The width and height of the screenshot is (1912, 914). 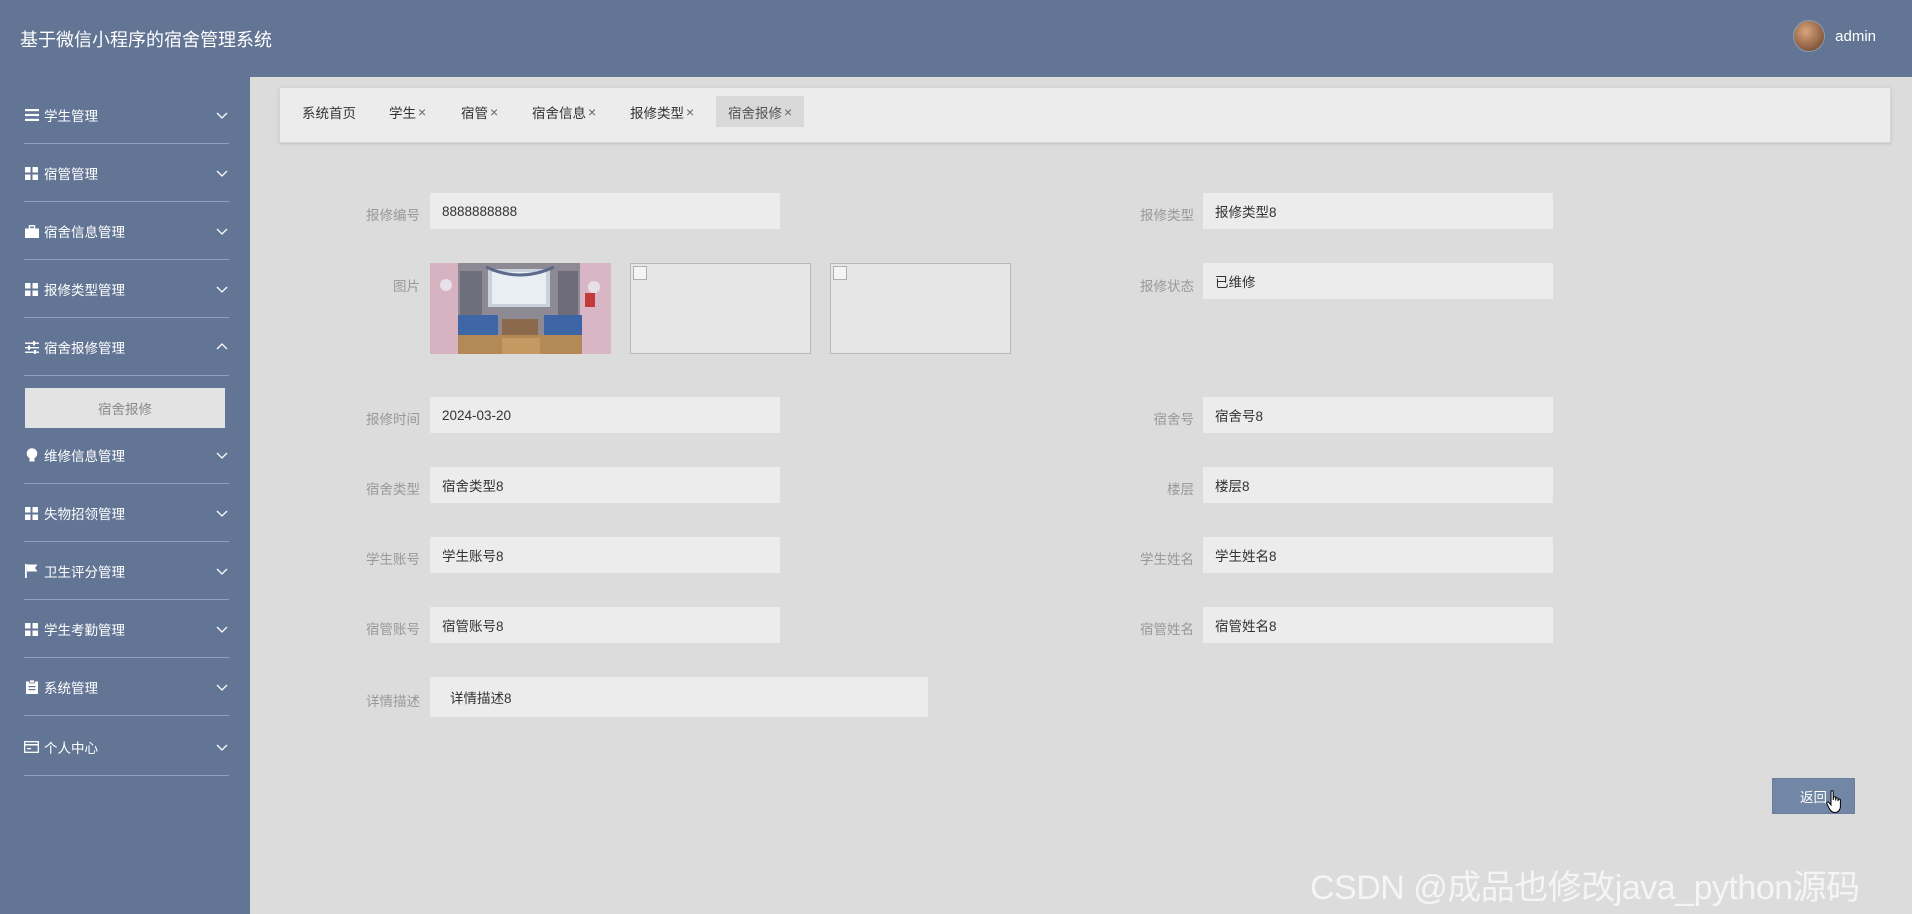 I want to click on submenu-item-dorm-repair: 宿舍报修, so click(x=125, y=408).